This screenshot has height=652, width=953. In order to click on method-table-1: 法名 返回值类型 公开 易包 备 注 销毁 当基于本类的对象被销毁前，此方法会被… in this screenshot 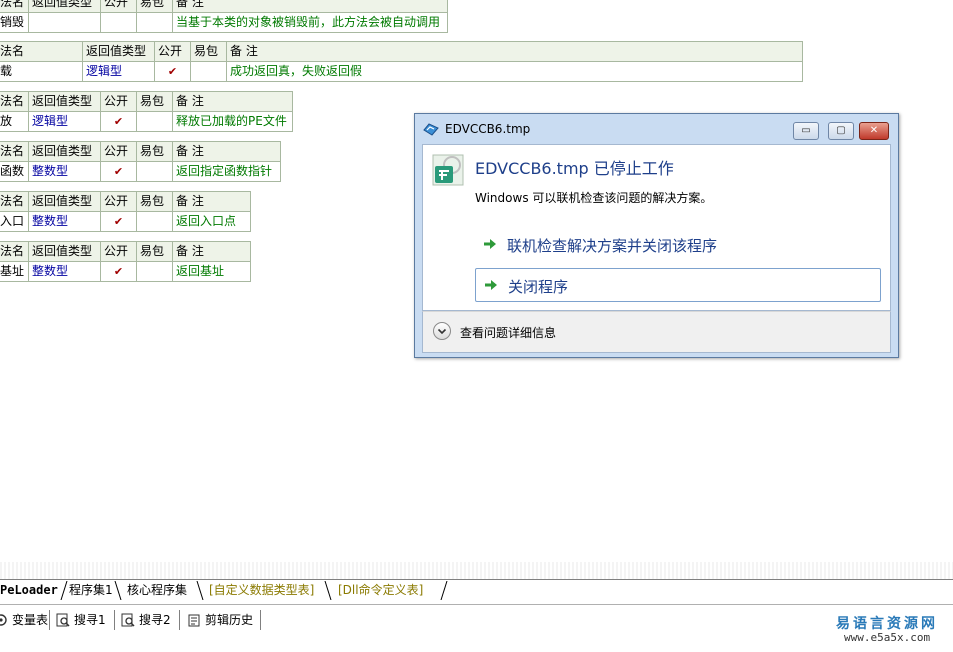, I will do `click(224, 16)`.